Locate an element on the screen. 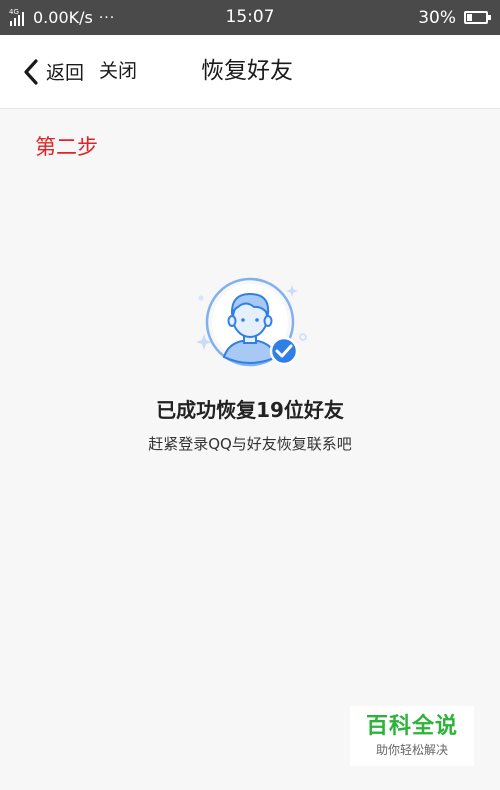 The height and width of the screenshot is (790, 500). close-button: 关闭 is located at coordinates (118, 71).